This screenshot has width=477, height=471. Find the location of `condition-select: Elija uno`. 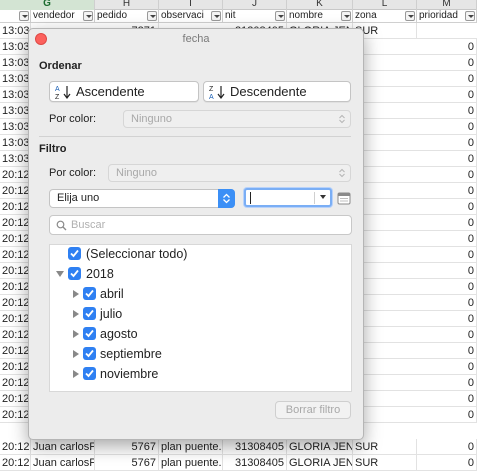

condition-select: Elija uno is located at coordinates (142, 198).